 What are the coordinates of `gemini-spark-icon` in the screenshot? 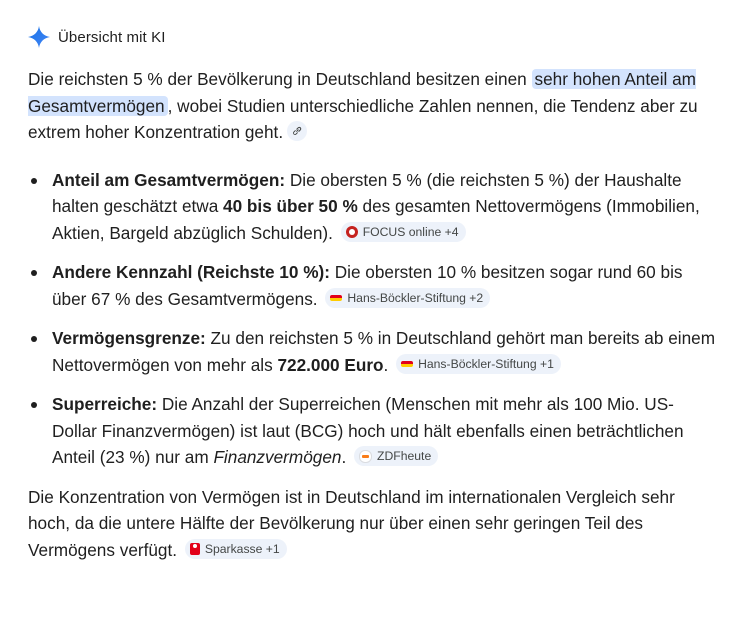 It's located at (39, 37).